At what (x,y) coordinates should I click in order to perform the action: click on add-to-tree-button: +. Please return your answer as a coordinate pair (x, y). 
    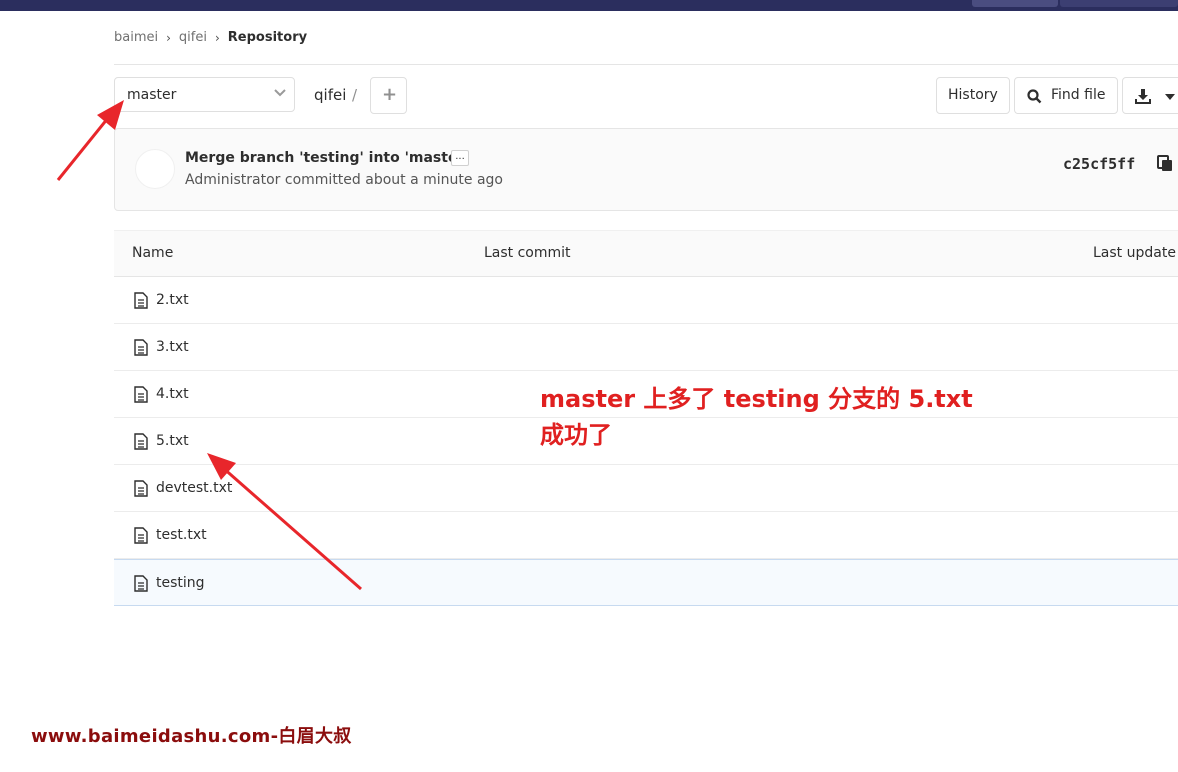
    Looking at the image, I should click on (388, 95).